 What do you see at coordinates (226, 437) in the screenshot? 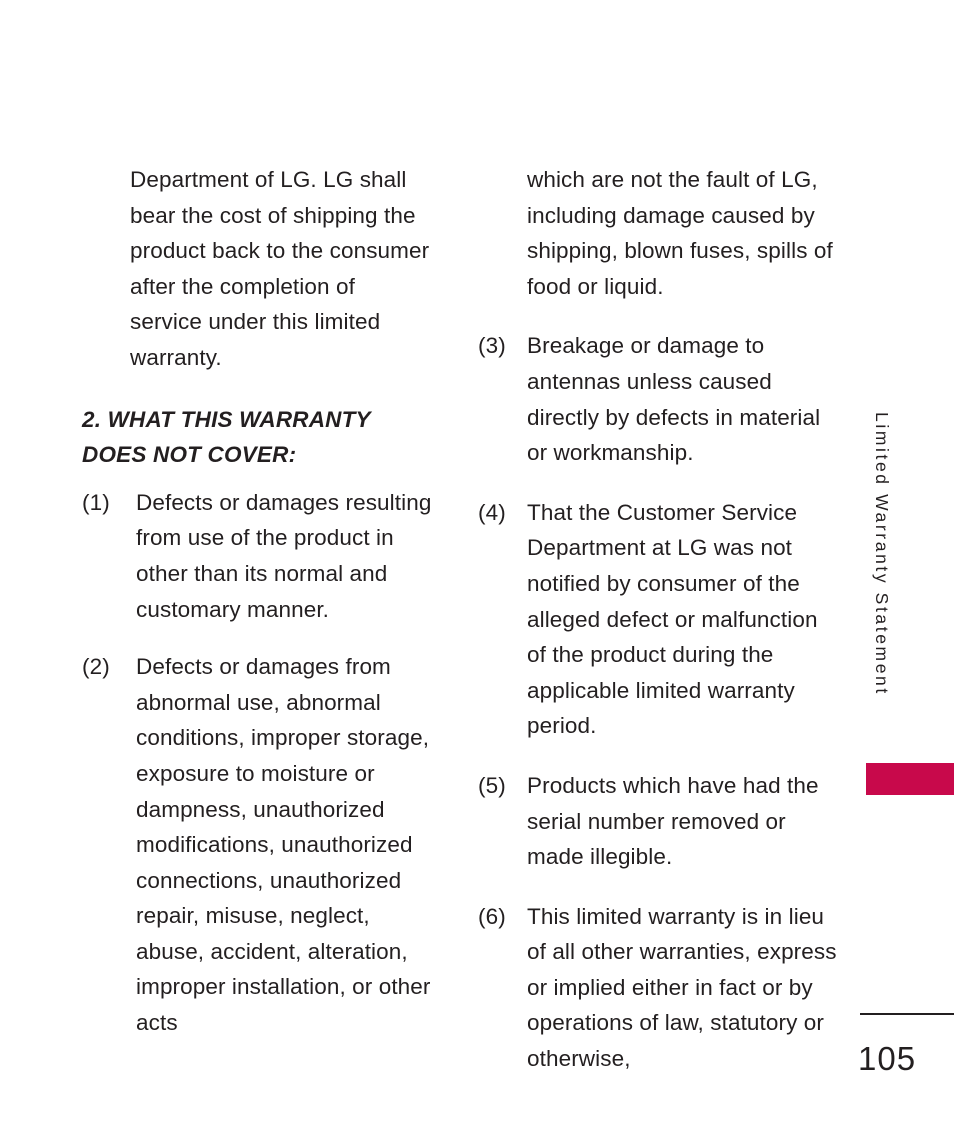
I see `section-heading: 2. WHAT THIS WARRANTY DOES NOT COVER:` at bounding box center [226, 437].